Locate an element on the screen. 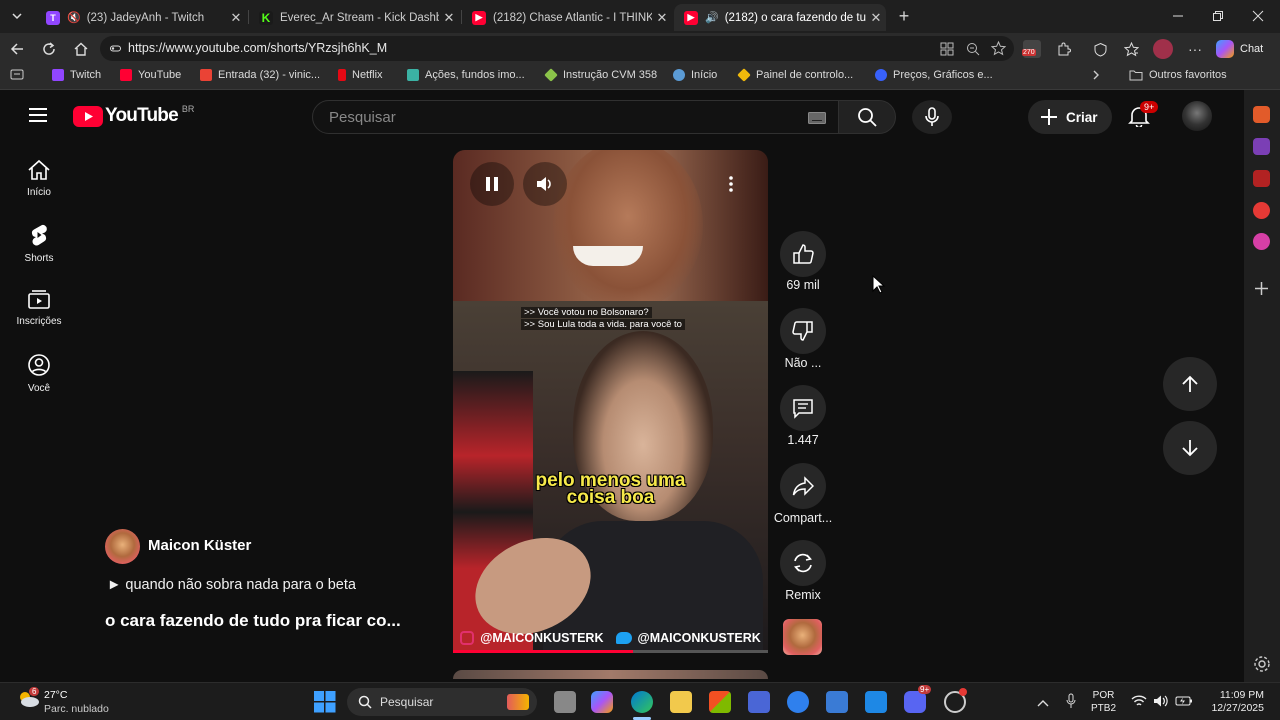 Image resolution: width=1280 pixels, height=720 pixels. photos-icon is located at coordinates (876, 702).